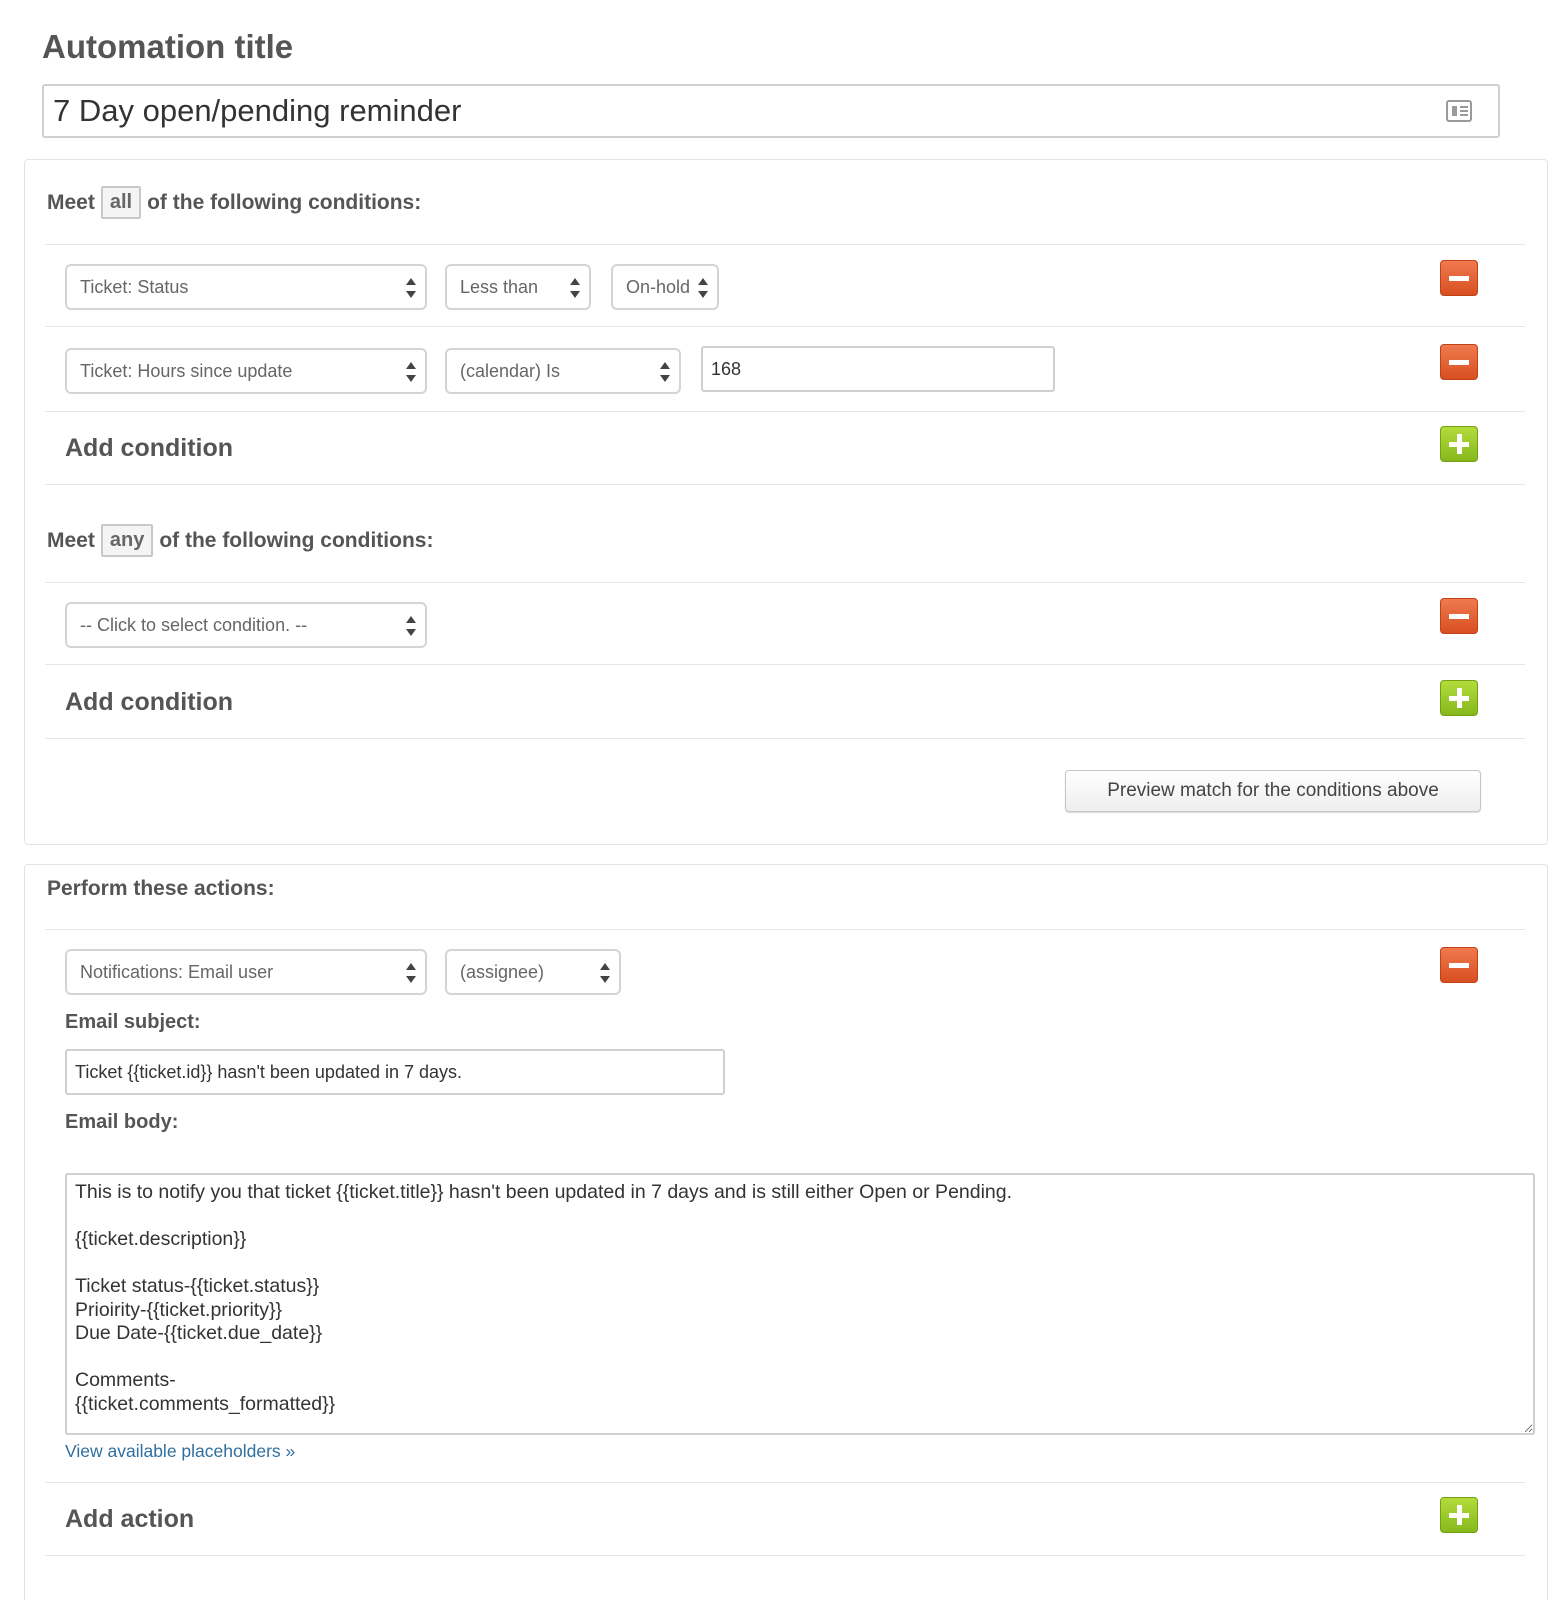 Image resolution: width=1564 pixels, height=1600 pixels. Describe the element at coordinates (71, 202) in the screenshot. I see `meet-all-prefix: Meet` at that location.